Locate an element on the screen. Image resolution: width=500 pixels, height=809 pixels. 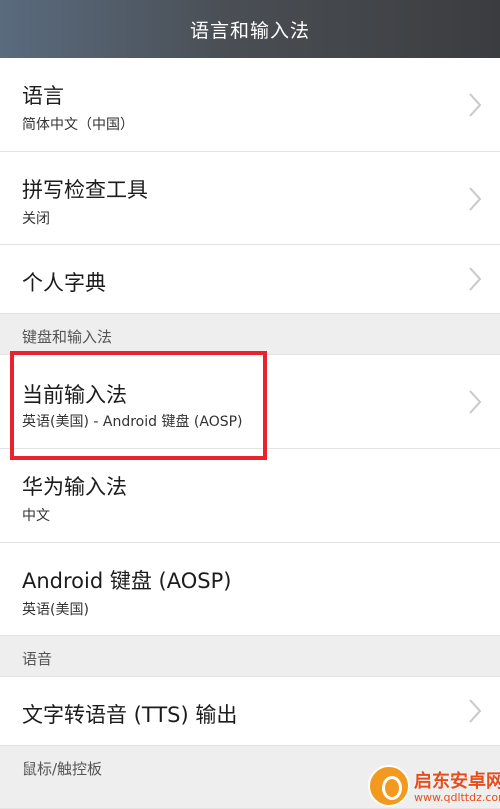
settings-item-android-keyboard: Android 键盘 (AOSP) 英语(美国) is located at coordinates (250, 589).